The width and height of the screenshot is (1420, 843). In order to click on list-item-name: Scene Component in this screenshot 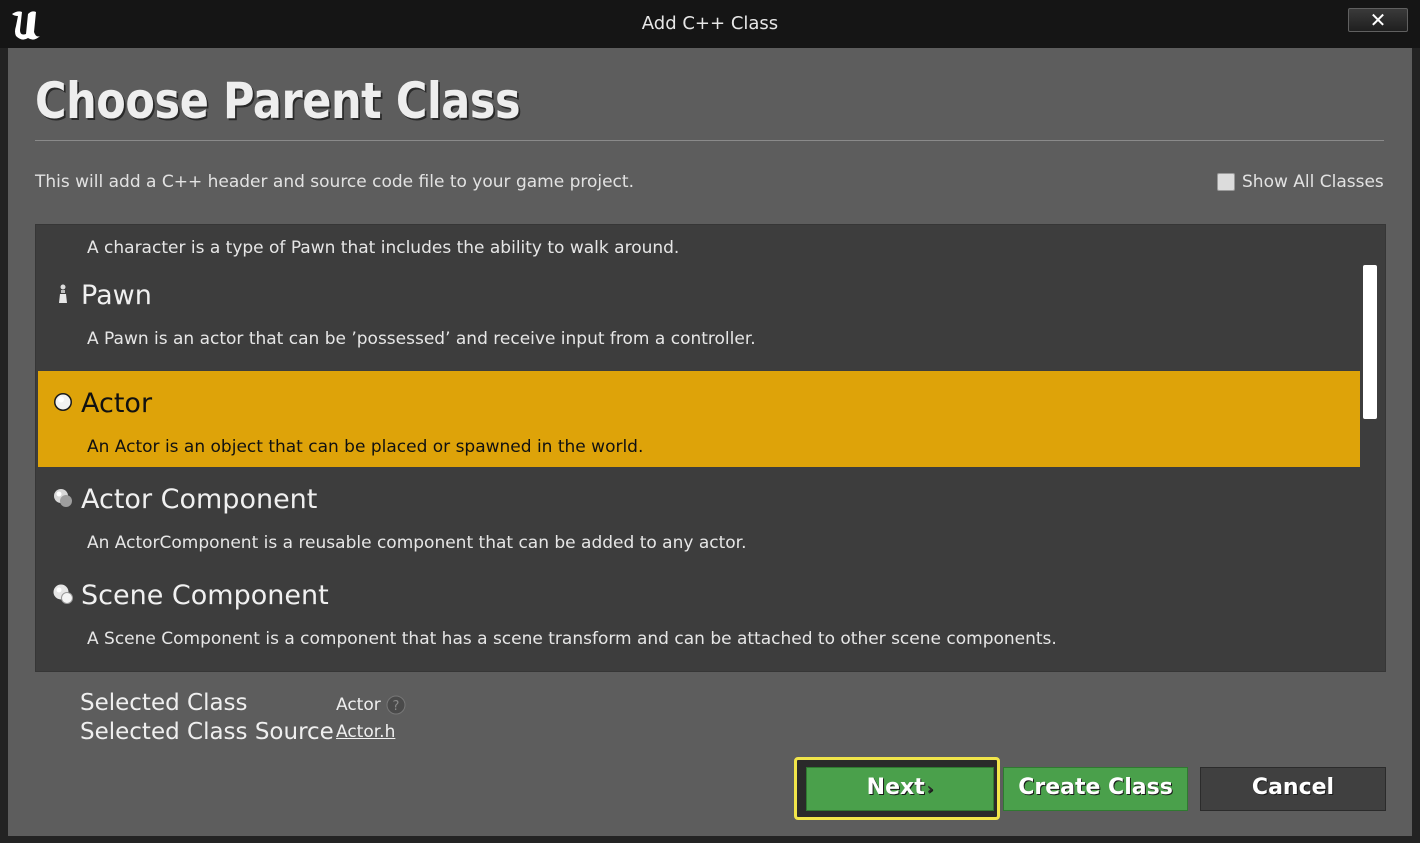, I will do `click(205, 595)`.